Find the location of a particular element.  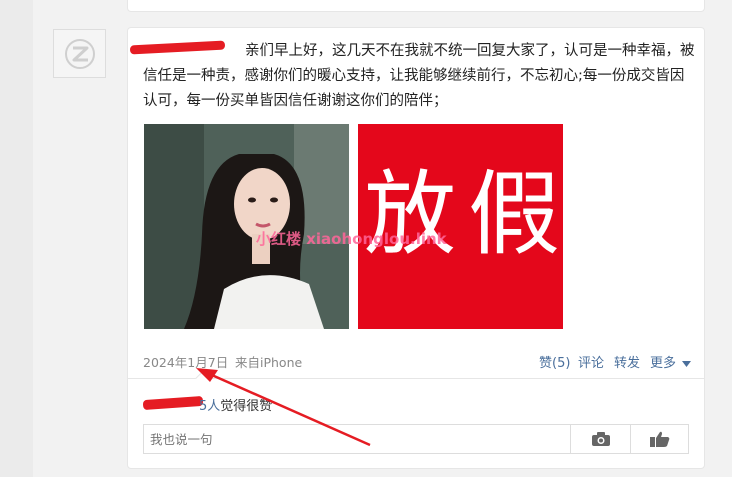

previous-post-card is located at coordinates (416, 6).